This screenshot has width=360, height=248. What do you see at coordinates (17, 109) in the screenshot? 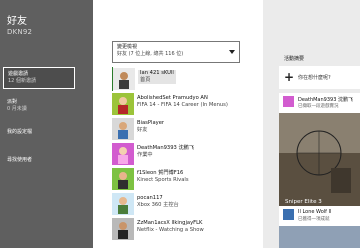
I see `sidebar-item-sub: 0 月未讀` at bounding box center [17, 109].